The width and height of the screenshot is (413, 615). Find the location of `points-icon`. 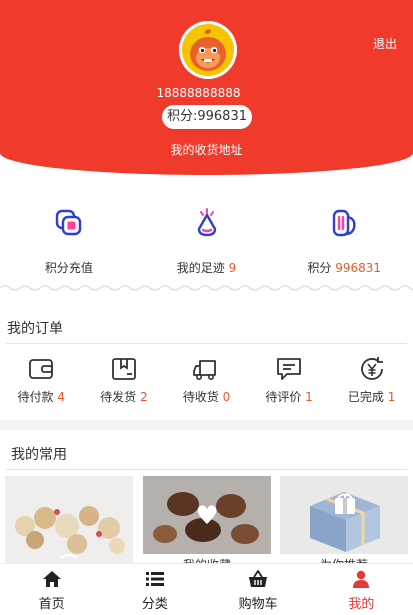

points-icon is located at coordinates (344, 223).